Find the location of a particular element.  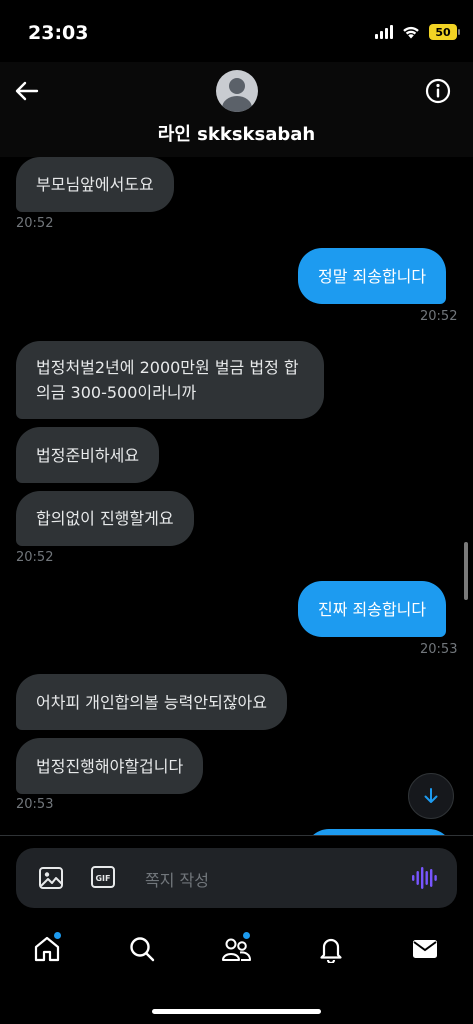

home-notification-dot is located at coordinates (57, 935).